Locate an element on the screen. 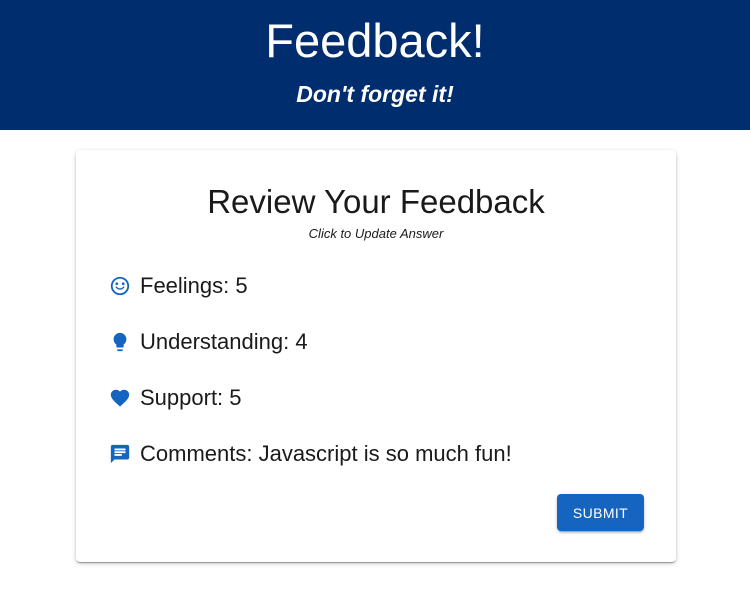 The image size is (750, 593). support-answer: Support: 5 is located at coordinates (378, 398).